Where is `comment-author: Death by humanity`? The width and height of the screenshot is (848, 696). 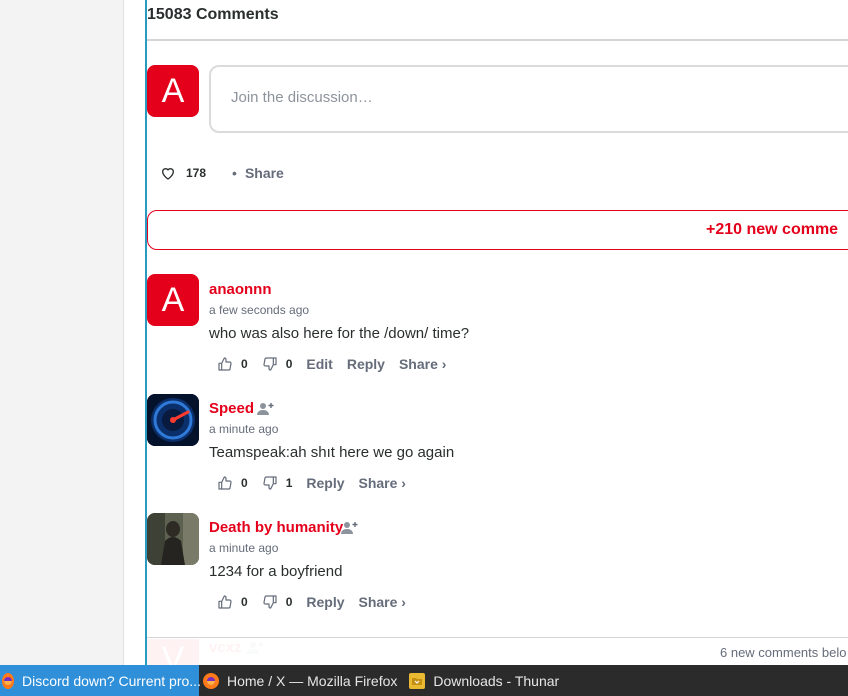
comment-author: Death by humanity is located at coordinates (276, 527).